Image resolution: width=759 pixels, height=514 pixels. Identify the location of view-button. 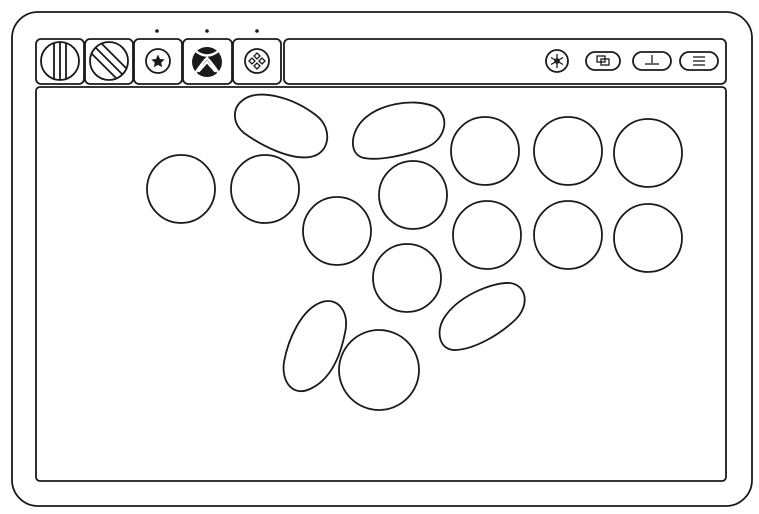
(603, 61).